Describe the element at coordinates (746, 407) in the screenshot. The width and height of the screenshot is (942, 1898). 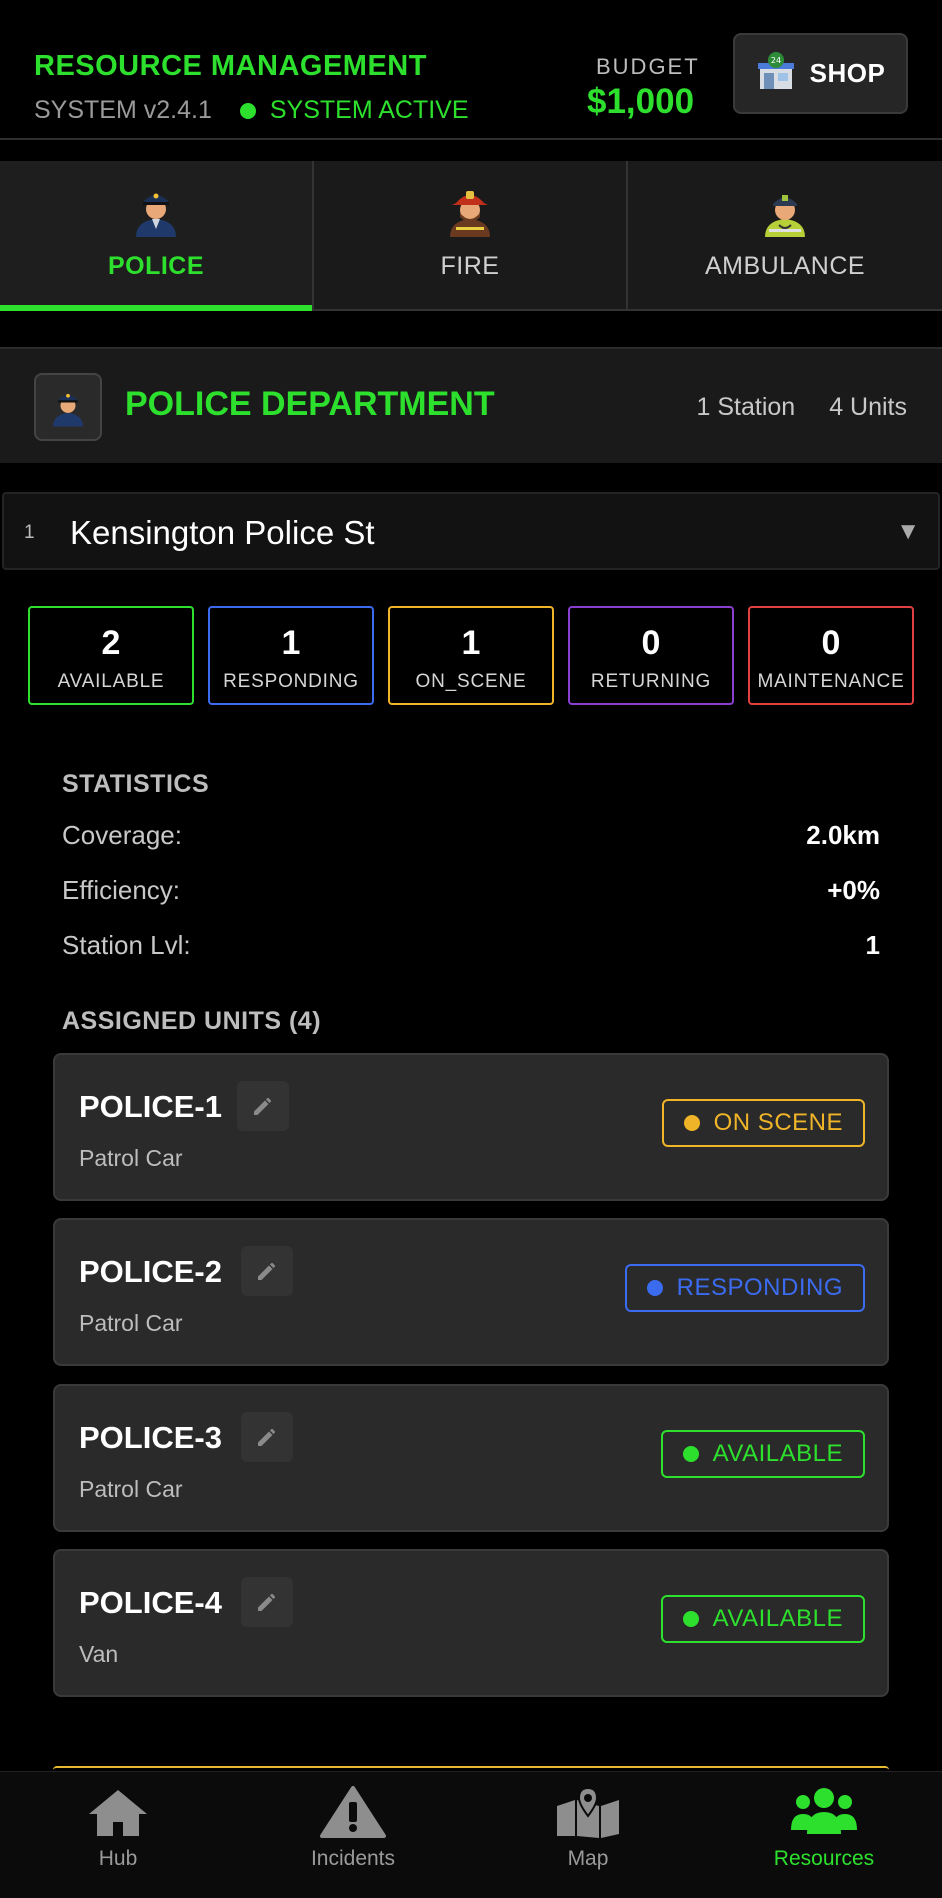
I see `station-count: 1 Station` at that location.